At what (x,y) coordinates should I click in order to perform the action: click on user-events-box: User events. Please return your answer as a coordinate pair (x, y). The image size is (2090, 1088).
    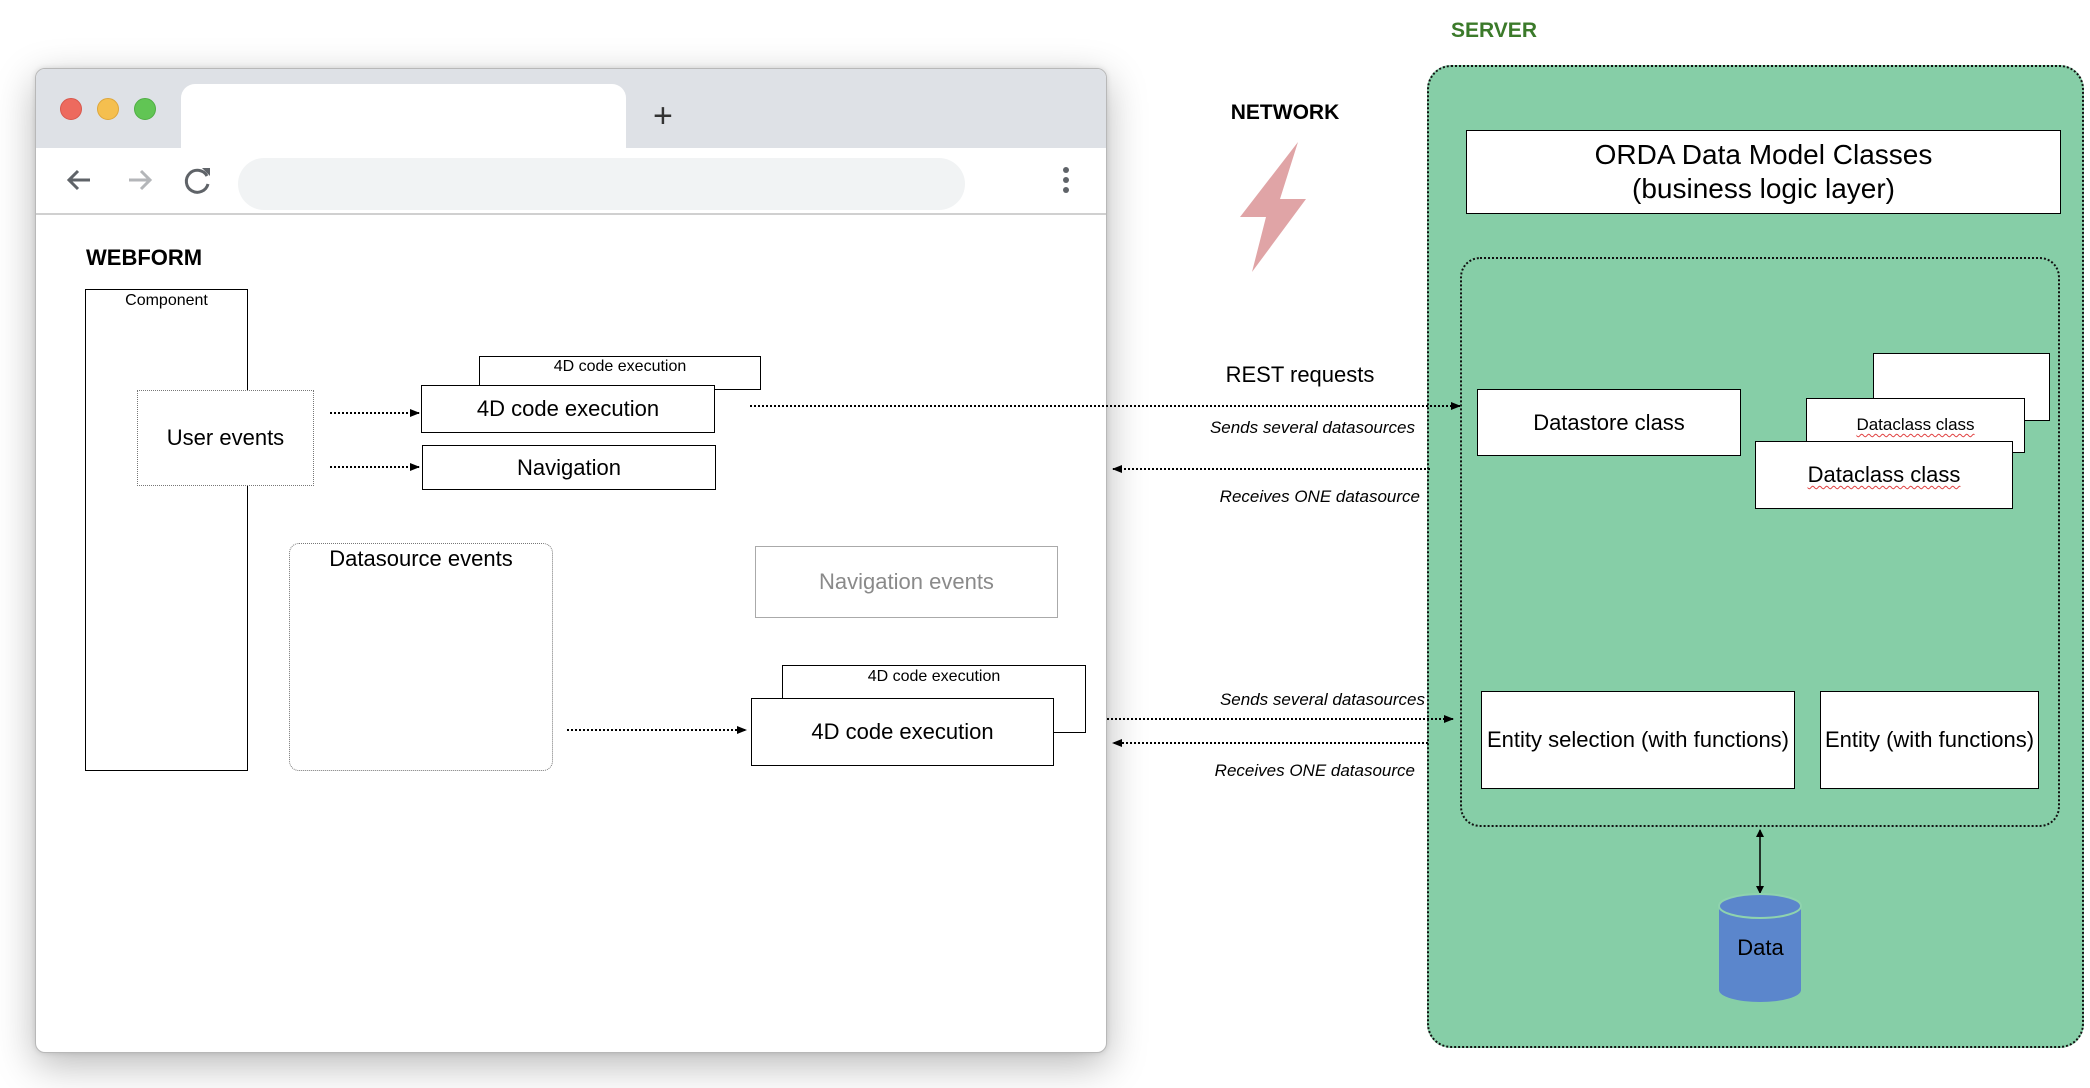
    Looking at the image, I should click on (225, 438).